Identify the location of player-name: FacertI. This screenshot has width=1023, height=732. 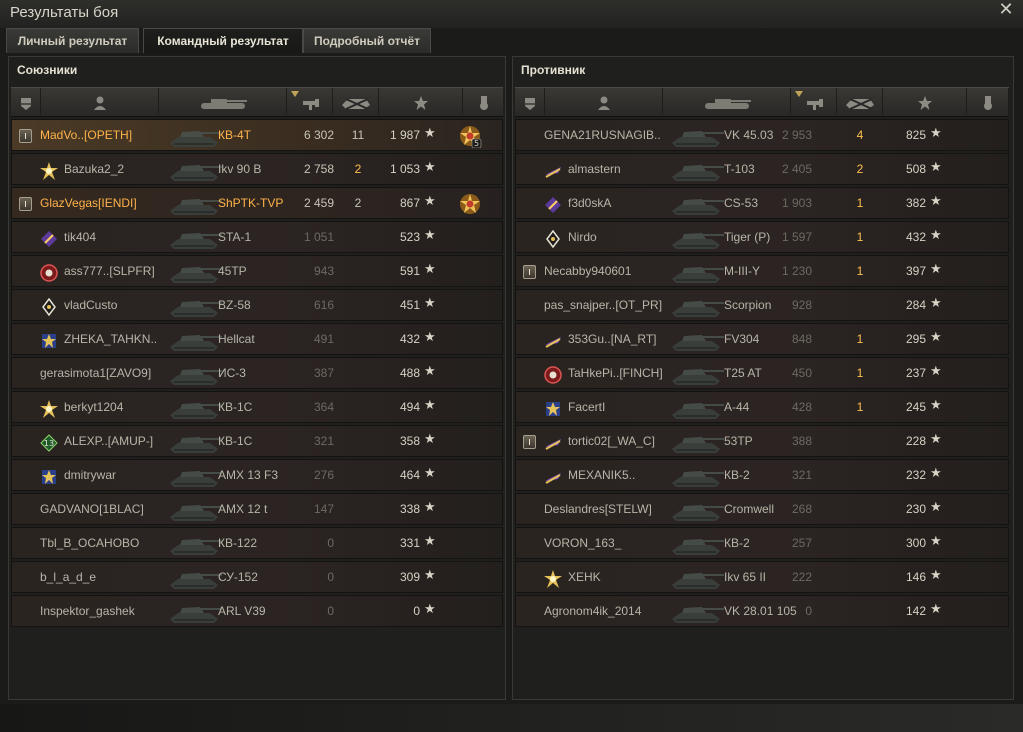
(586, 407).